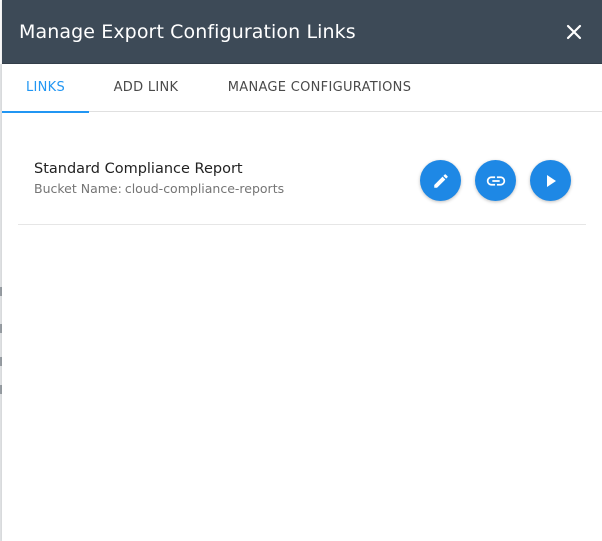  What do you see at coordinates (319, 88) in the screenshot?
I see `tab-manage-configurations: MANAGE CONFIGURATIONS` at bounding box center [319, 88].